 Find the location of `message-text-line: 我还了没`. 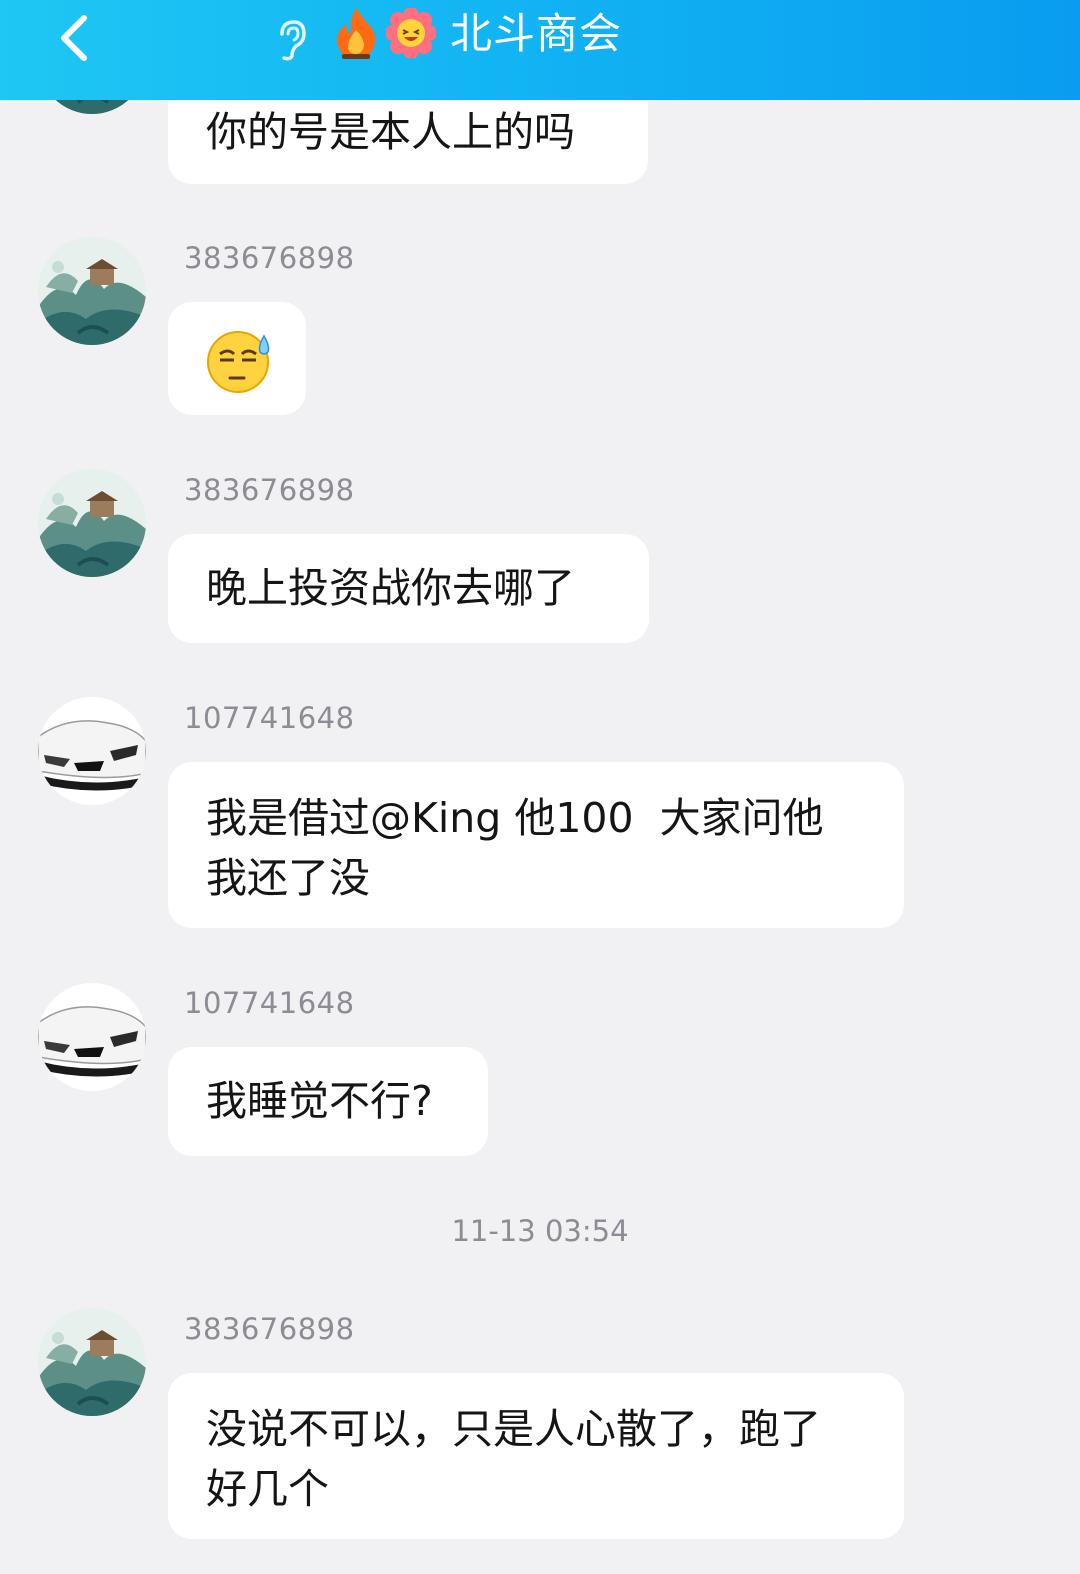

message-text-line: 我还了没 is located at coordinates (288, 878).